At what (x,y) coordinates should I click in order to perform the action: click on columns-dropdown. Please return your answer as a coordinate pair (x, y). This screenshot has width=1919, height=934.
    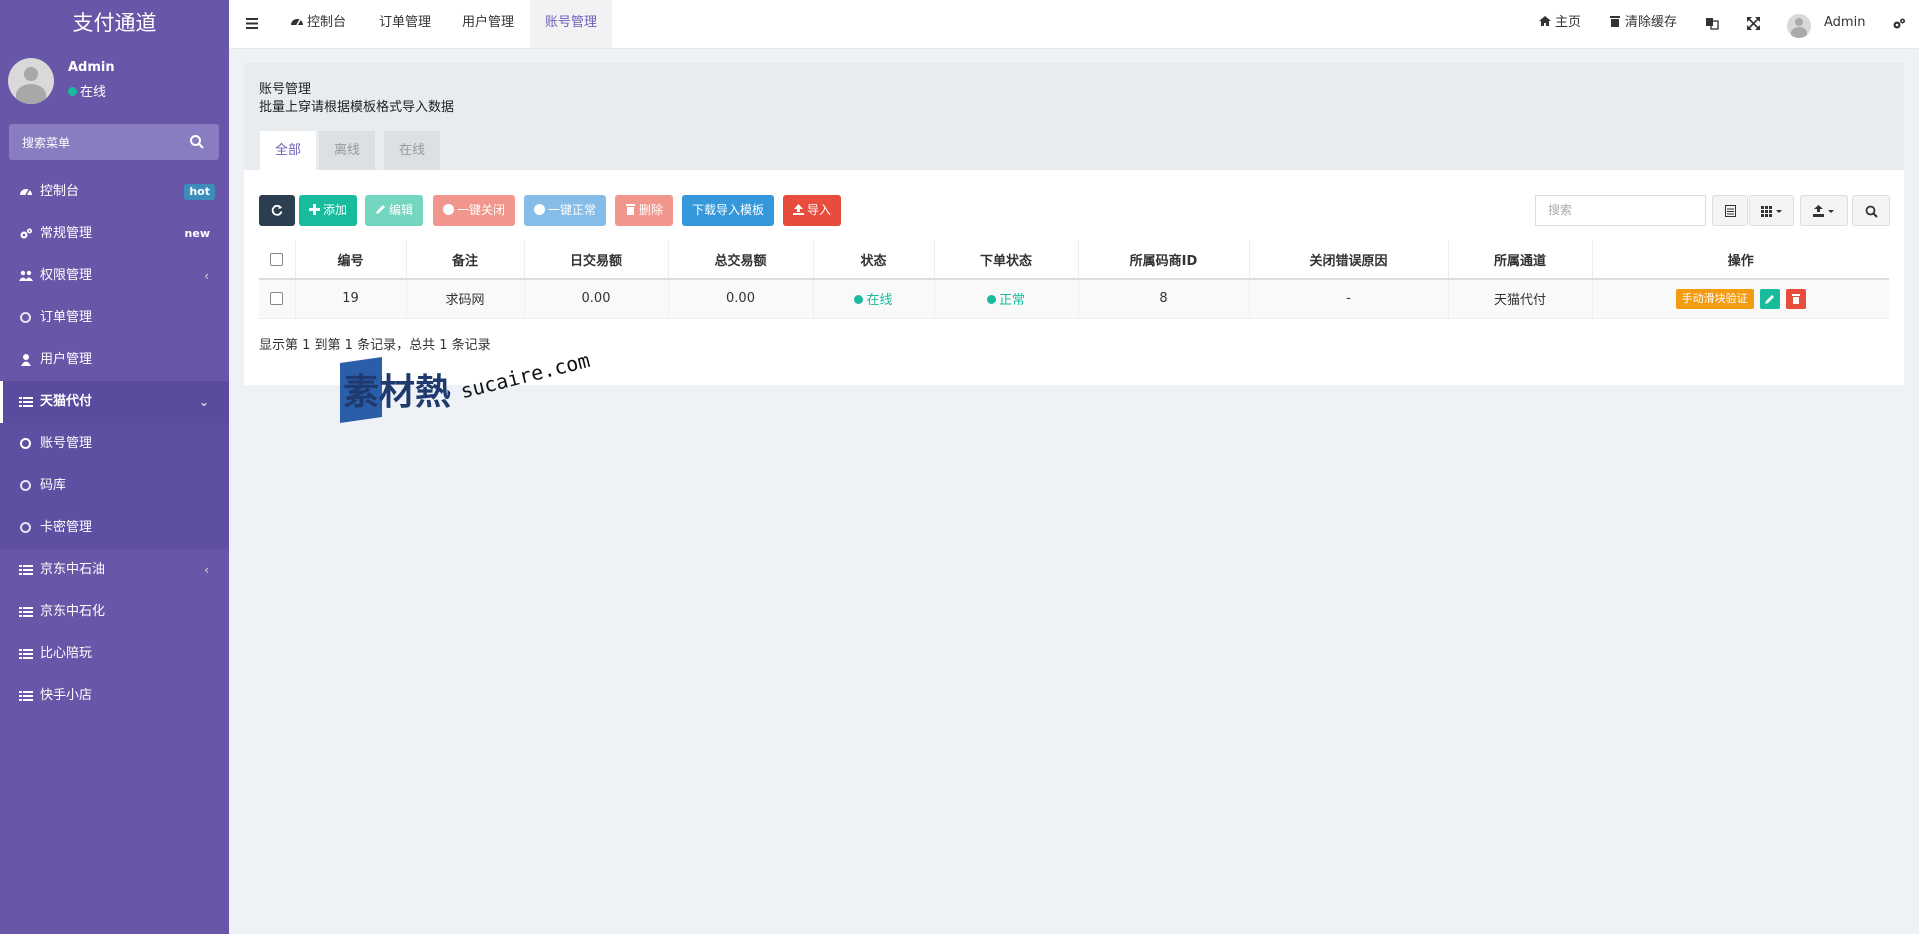
    Looking at the image, I should click on (1771, 210).